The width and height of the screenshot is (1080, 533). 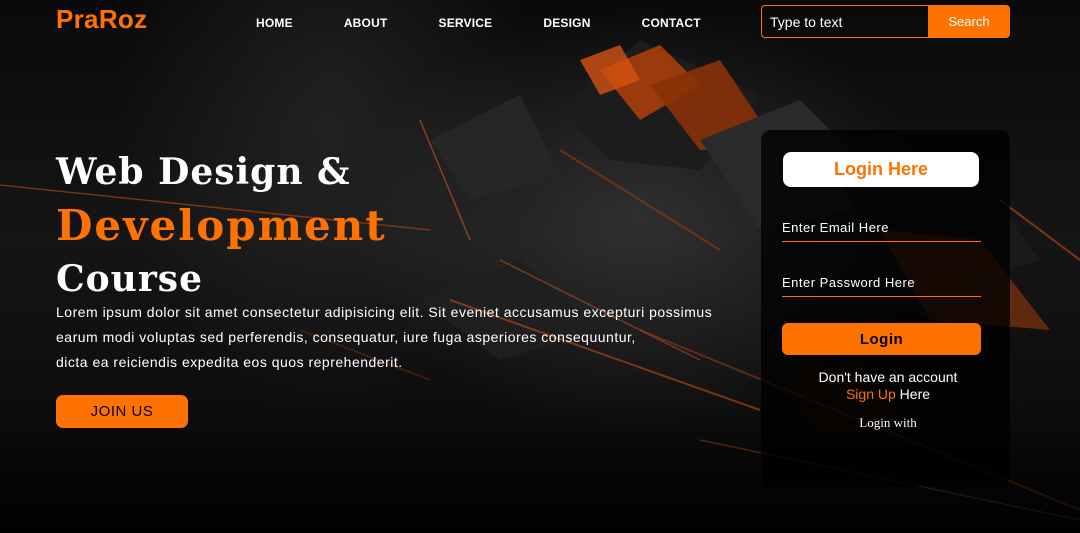 What do you see at coordinates (203, 172) in the screenshot?
I see `hero-title-line1: Web Design &` at bounding box center [203, 172].